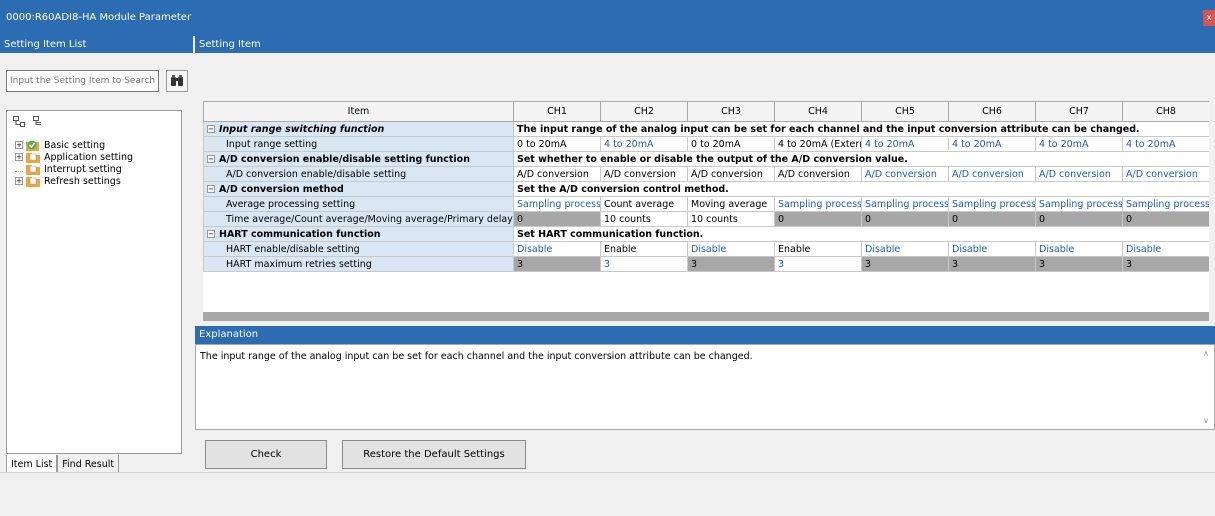 Image resolution: width=1215 pixels, height=516 pixels. Describe the element at coordinates (83, 169) in the screenshot. I see `tree-item-label: Interrupt setting` at that location.